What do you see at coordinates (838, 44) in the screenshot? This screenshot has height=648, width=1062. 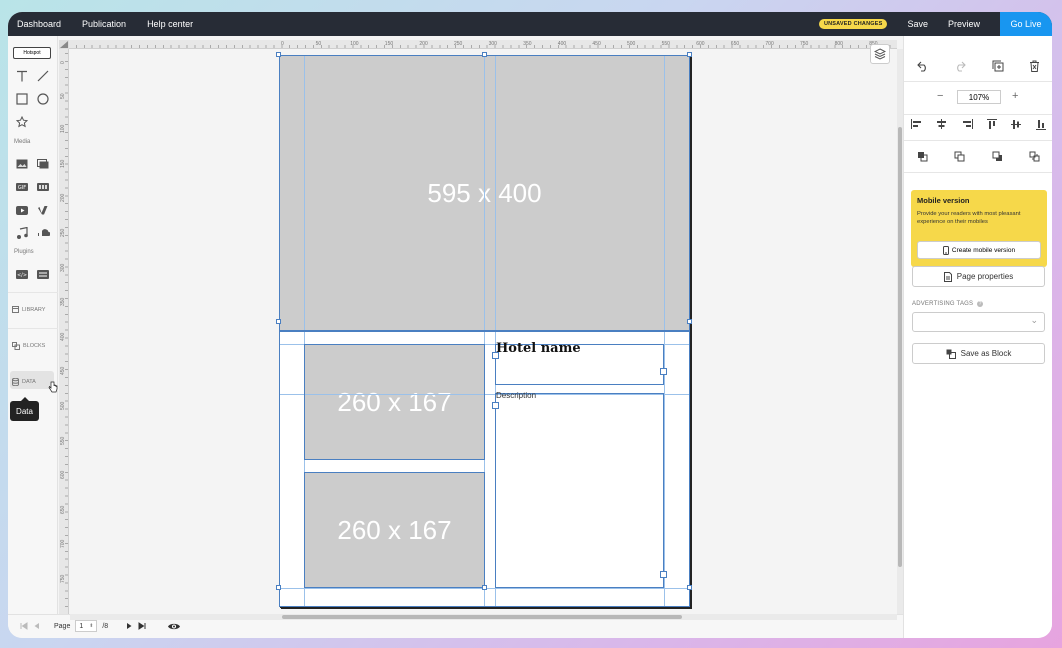 I see `ruler-top-tick: 800` at bounding box center [838, 44].